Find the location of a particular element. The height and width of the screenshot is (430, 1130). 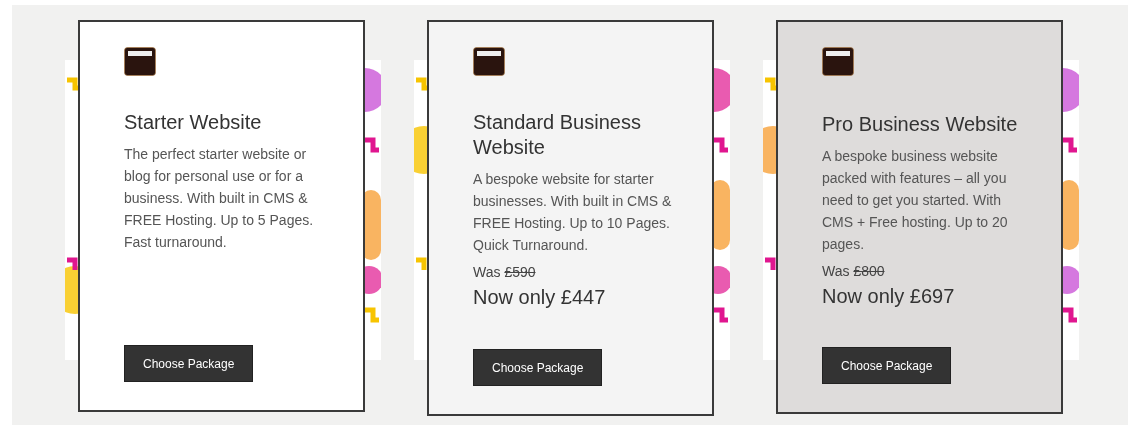

current-price: Now only £697 is located at coordinates (889, 296).